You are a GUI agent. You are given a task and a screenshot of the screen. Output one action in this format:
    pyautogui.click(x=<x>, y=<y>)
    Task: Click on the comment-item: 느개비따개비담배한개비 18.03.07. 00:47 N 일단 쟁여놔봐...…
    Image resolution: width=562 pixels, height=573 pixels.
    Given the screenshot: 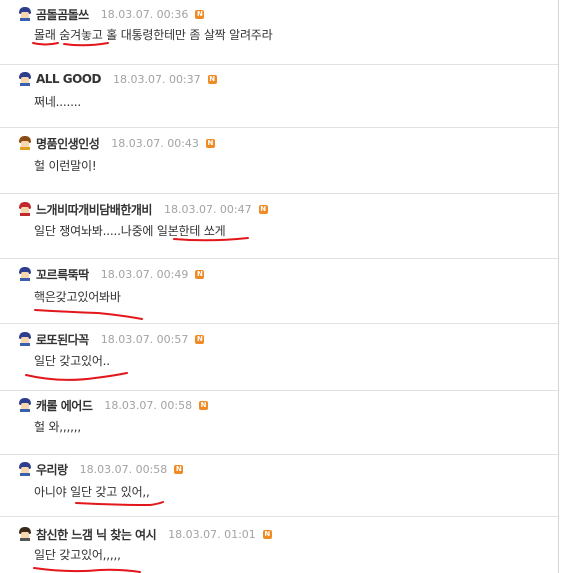 What is the action you would take?
    pyautogui.click(x=279, y=226)
    